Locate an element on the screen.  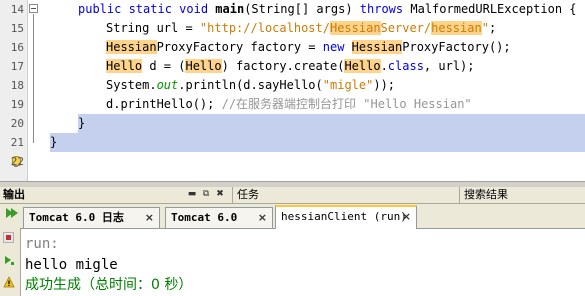
output-toolbar is located at coordinates (10, 250).